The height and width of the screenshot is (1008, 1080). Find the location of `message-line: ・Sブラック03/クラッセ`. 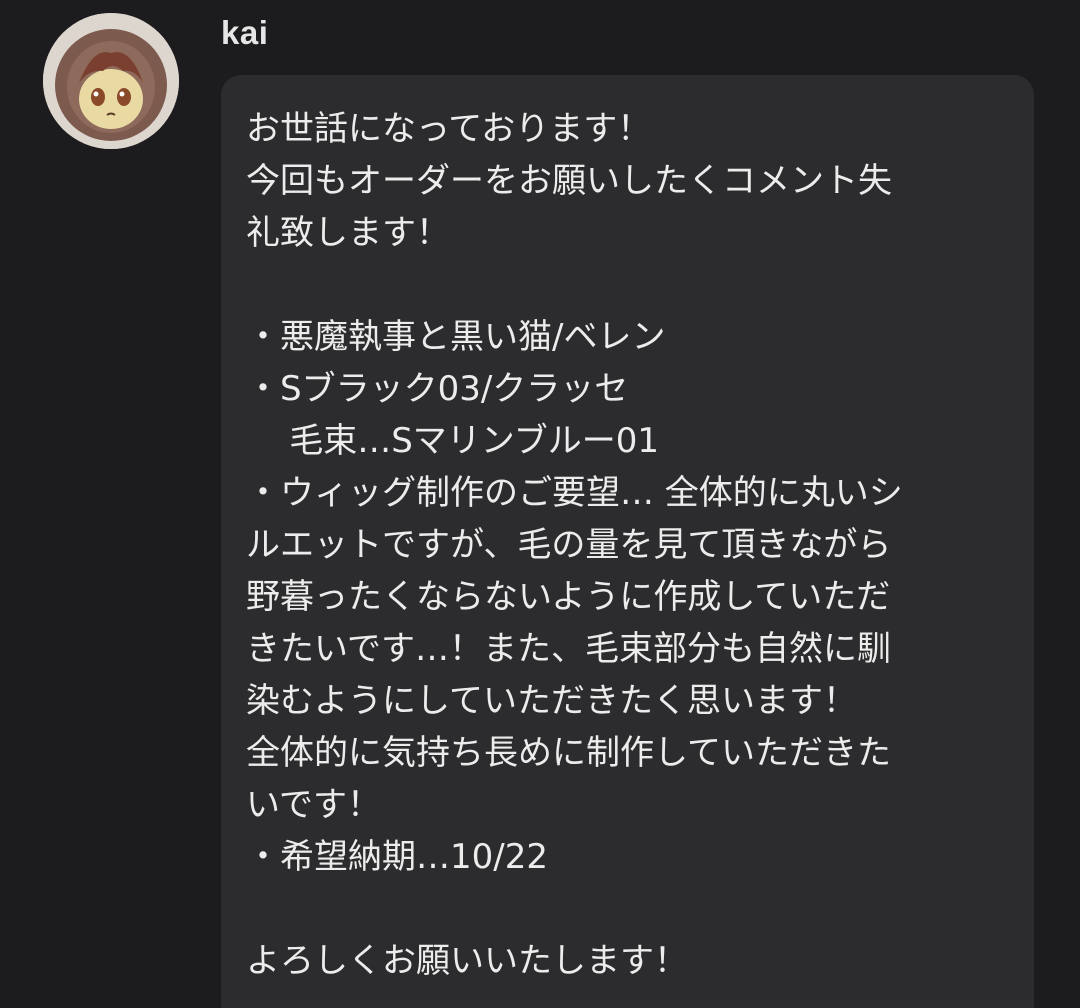

message-line: ・Sブラック03/クラッセ is located at coordinates (437, 389).